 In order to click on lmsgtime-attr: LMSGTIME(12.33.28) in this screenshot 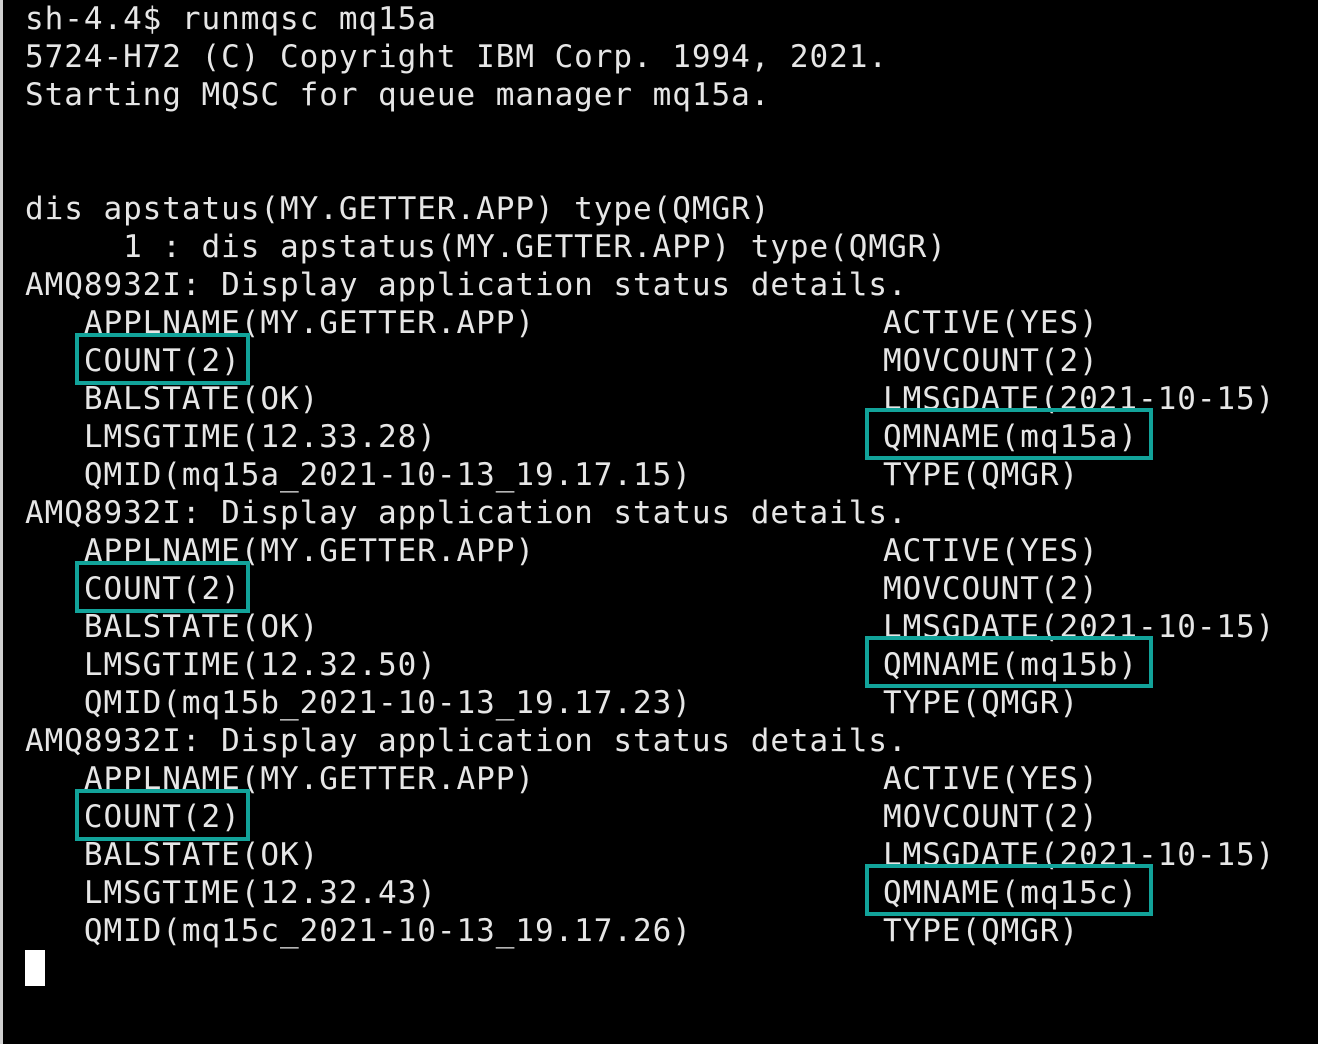, I will do `click(231, 437)`.